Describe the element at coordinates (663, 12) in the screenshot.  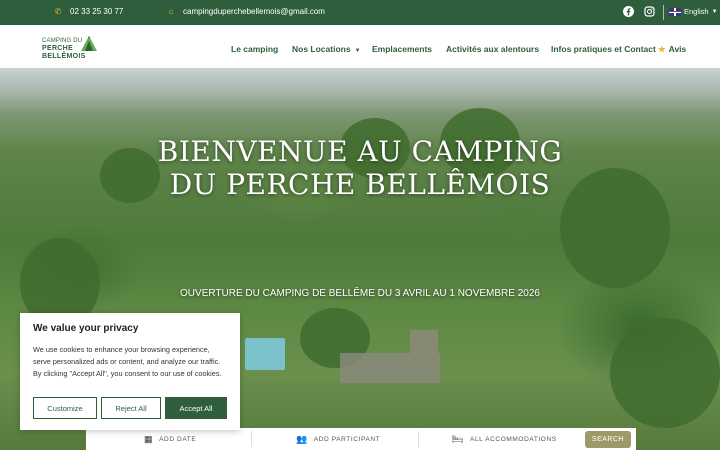
I see `topbar-divider` at that location.